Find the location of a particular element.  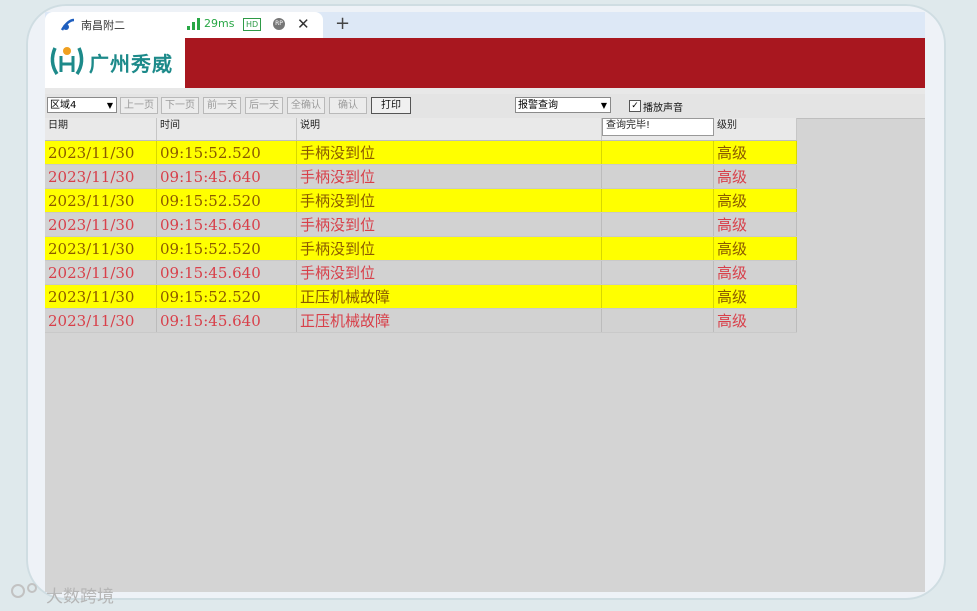

app-logo-icon is located at coordinates (67, 24).